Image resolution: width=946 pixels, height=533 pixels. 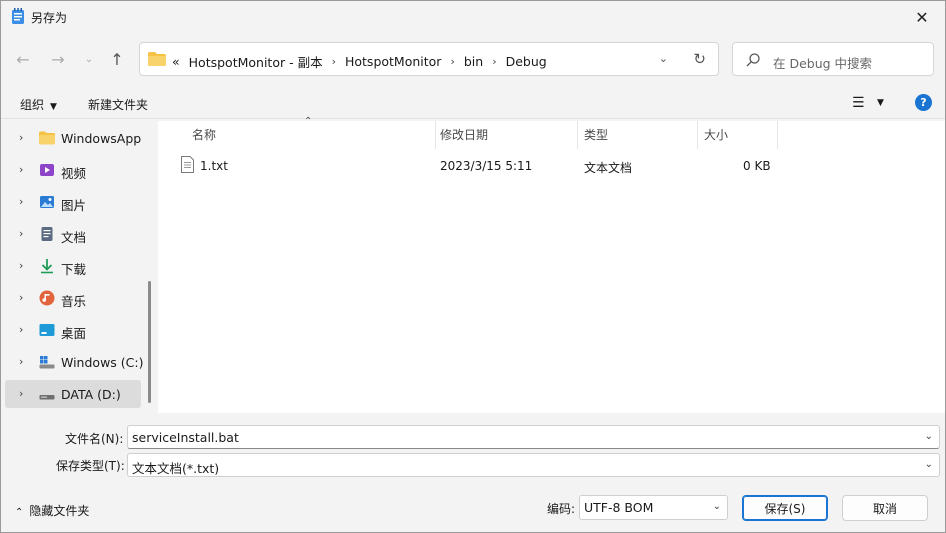 What do you see at coordinates (314, 132) in the screenshot?
I see `column-header-name: 名称 ⌃` at bounding box center [314, 132].